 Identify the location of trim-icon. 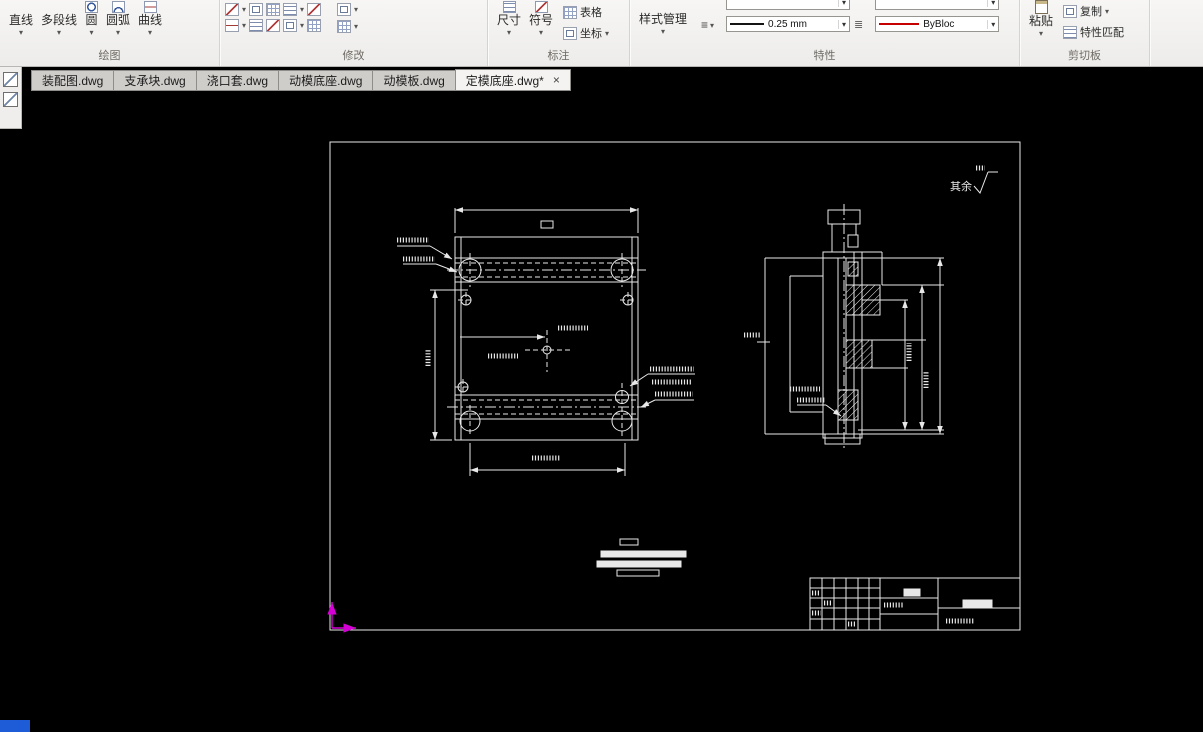
(273, 25).